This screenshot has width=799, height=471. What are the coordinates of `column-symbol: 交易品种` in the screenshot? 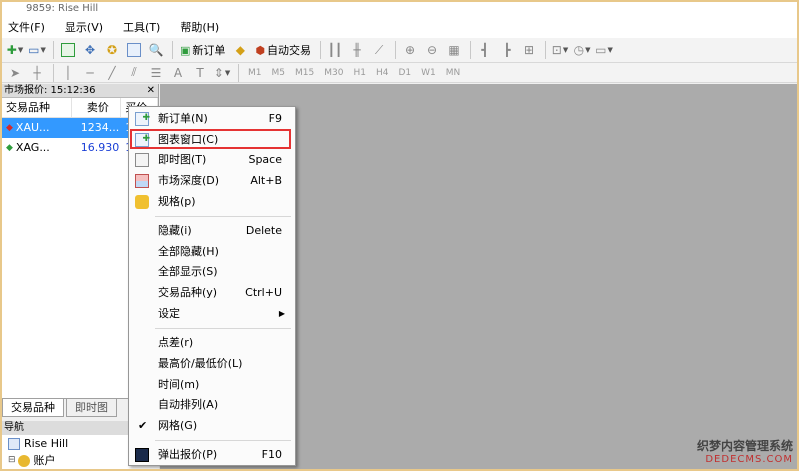 It's located at (37, 107).